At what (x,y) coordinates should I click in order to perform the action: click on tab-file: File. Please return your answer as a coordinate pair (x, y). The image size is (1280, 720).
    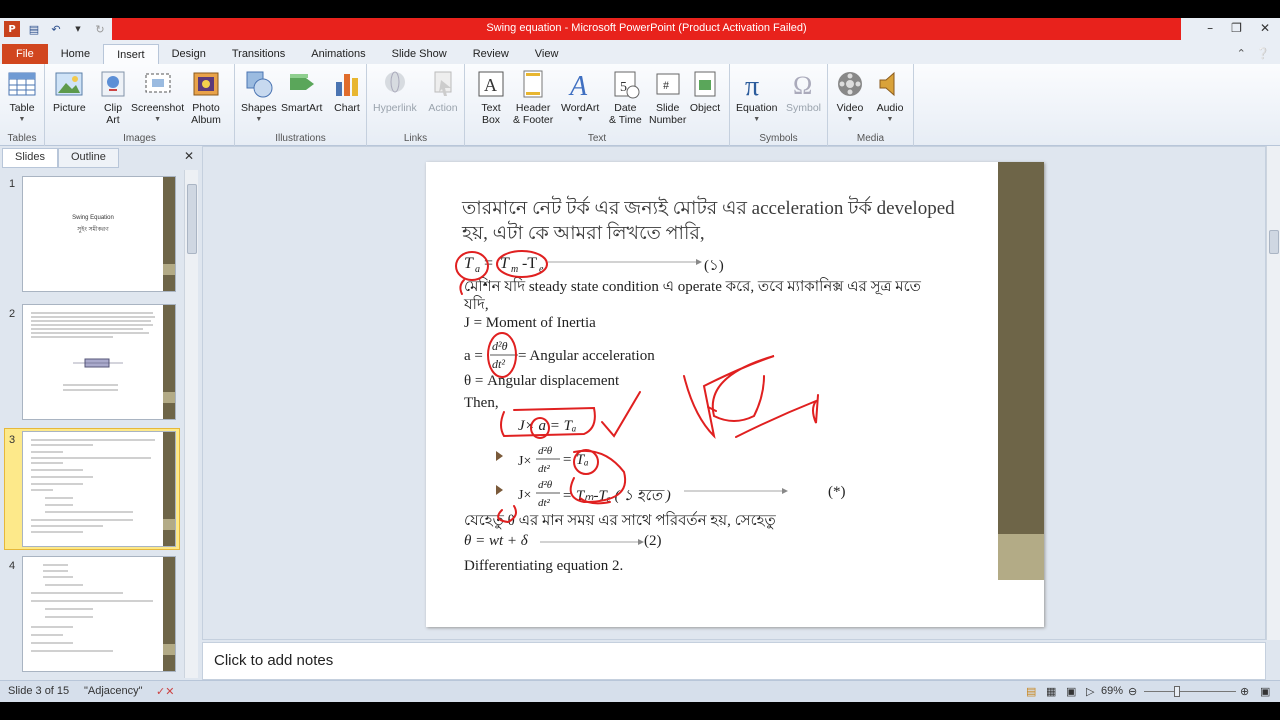
    Looking at the image, I should click on (25, 54).